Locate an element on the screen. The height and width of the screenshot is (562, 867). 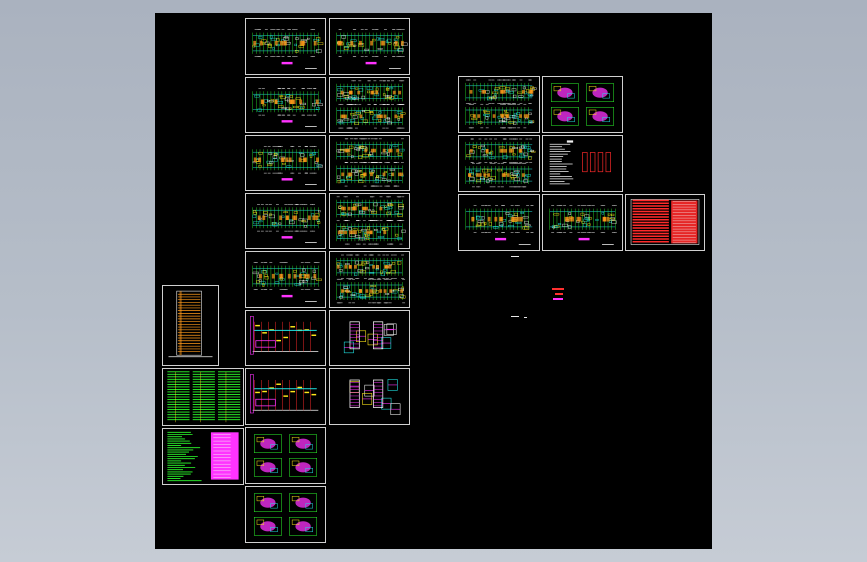
sheet-col1-notes is located at coordinates (203, 456).